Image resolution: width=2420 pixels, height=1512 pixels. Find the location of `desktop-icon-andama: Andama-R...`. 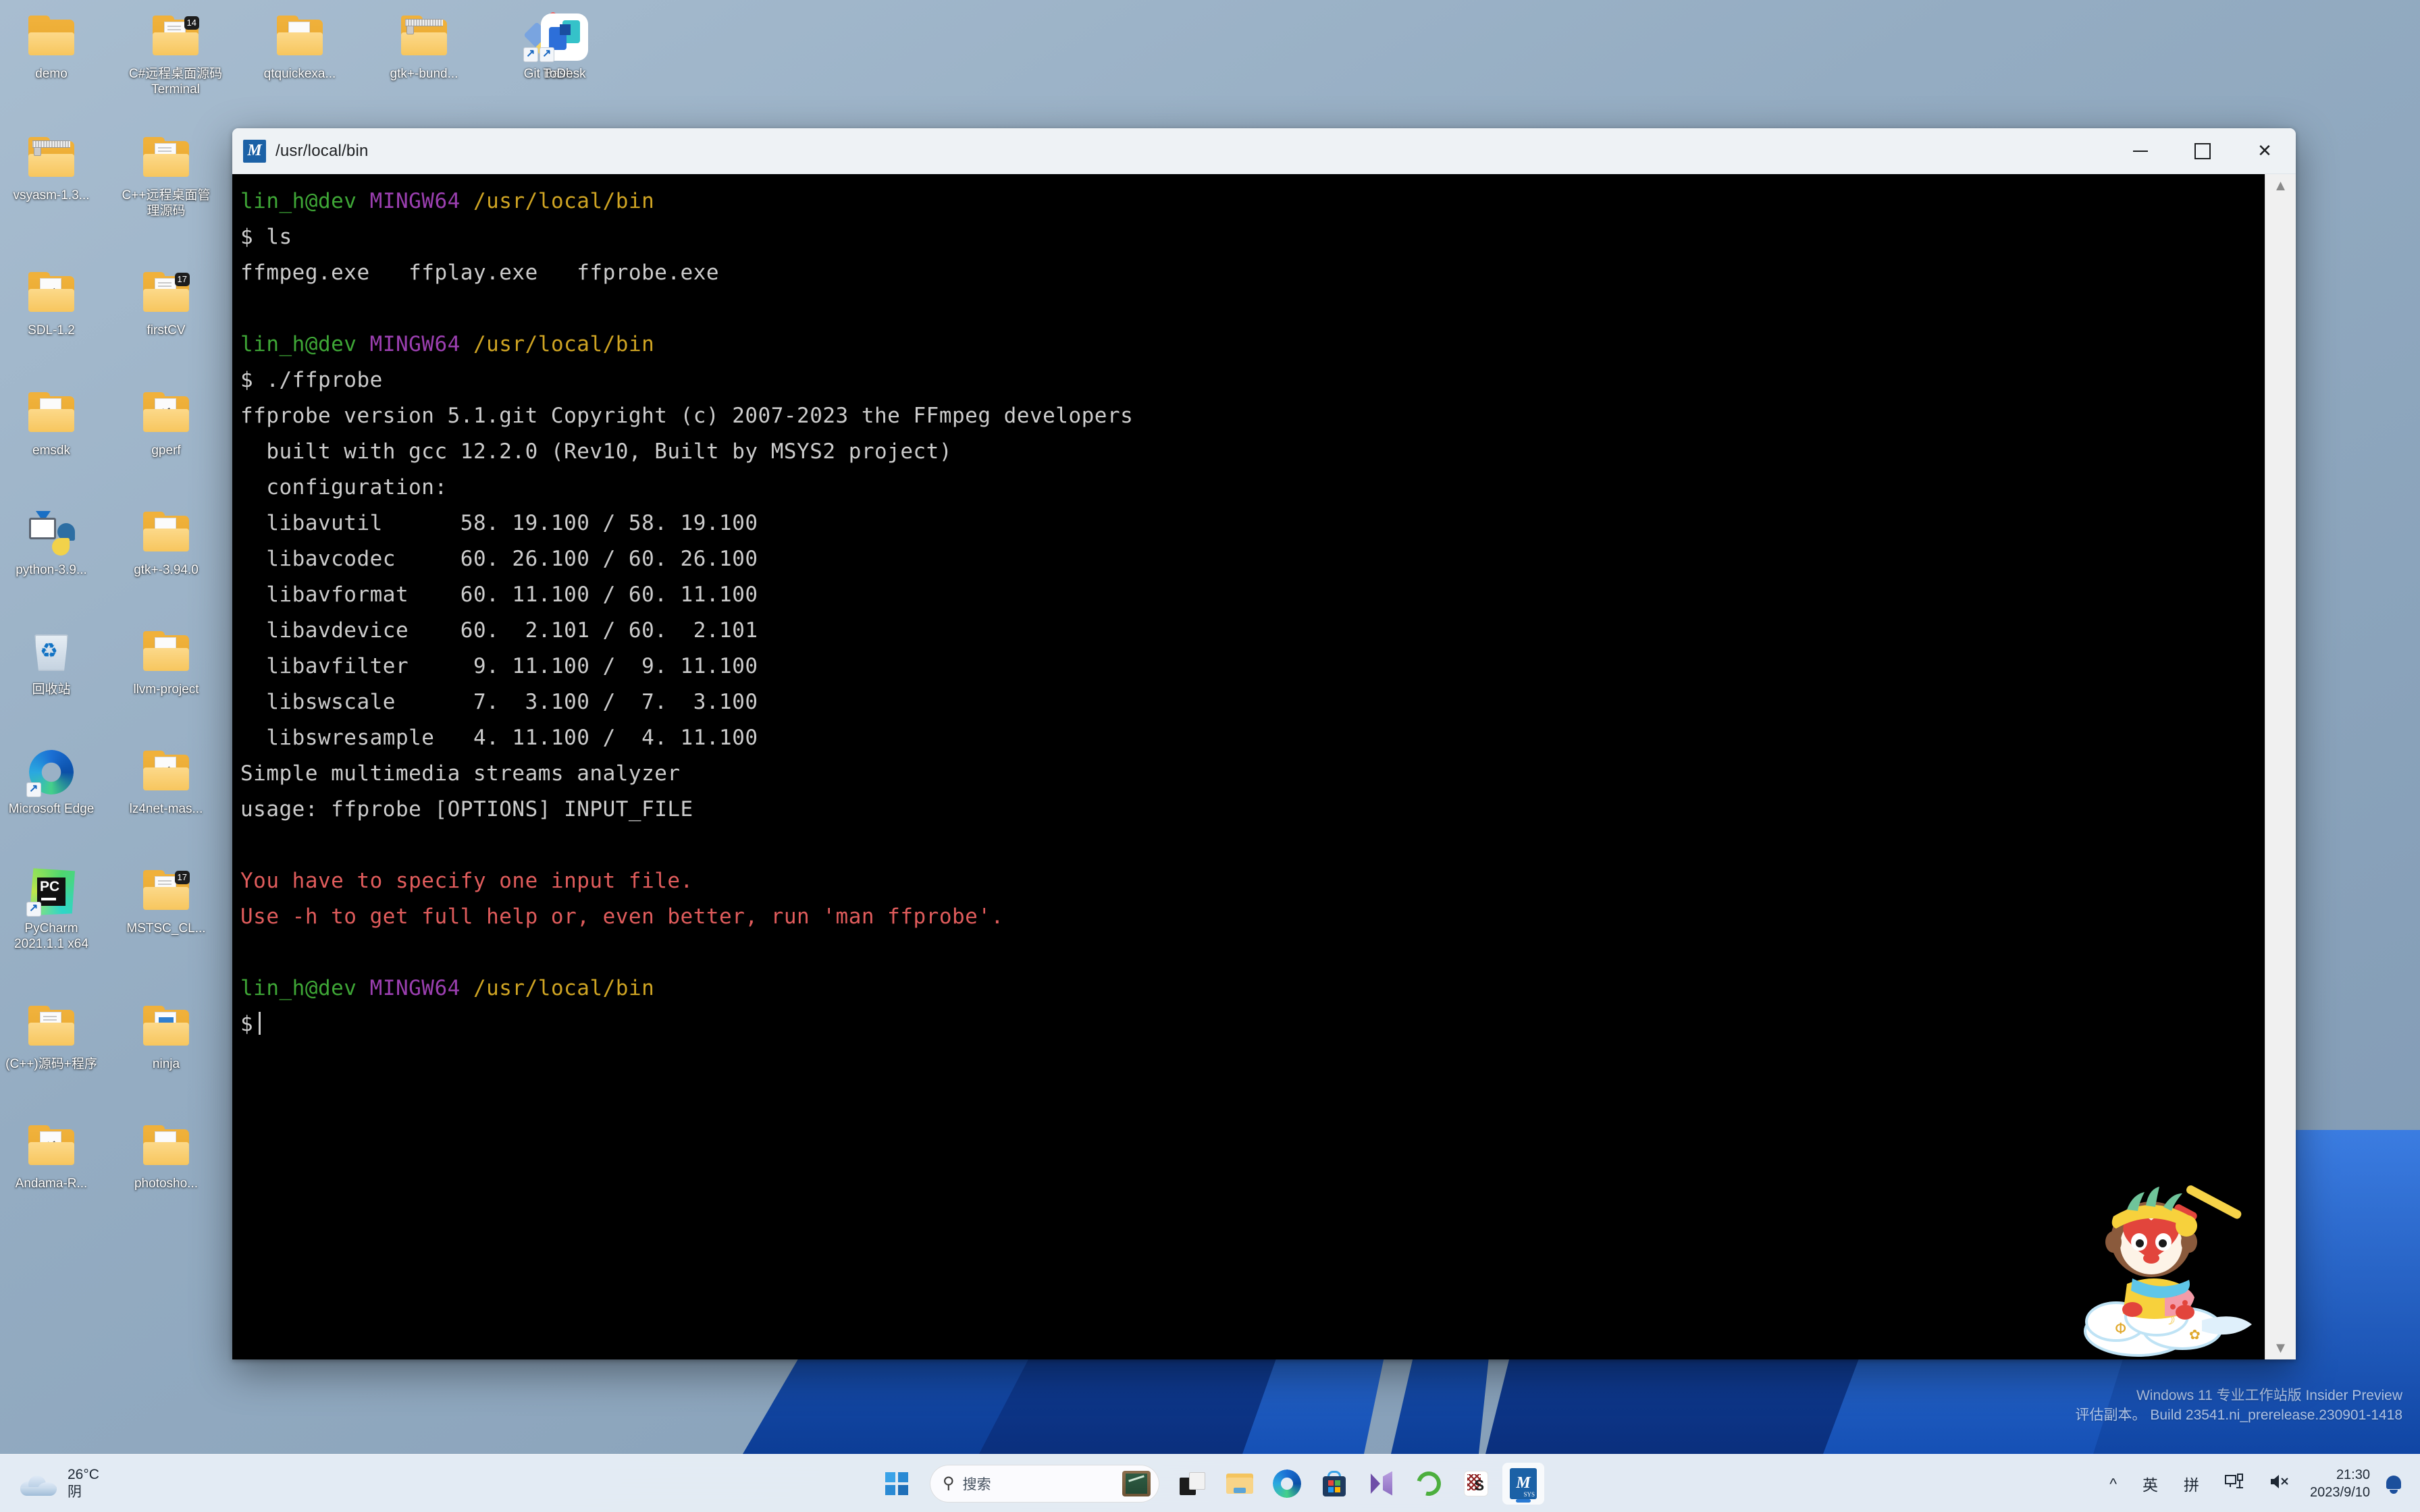

desktop-icon-andama: Andama-R... is located at coordinates (51, 1156).